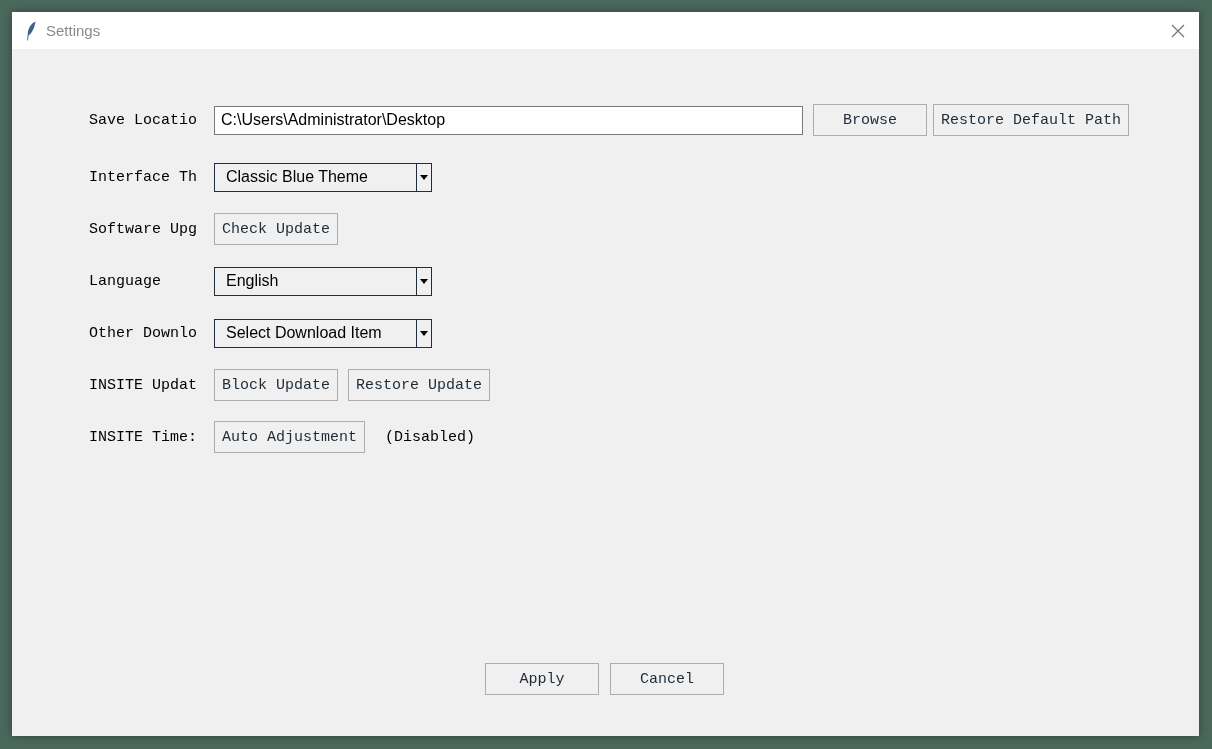 This screenshot has width=1212, height=749. What do you see at coordinates (419, 385) in the screenshot?
I see `action-button: Restore Update` at bounding box center [419, 385].